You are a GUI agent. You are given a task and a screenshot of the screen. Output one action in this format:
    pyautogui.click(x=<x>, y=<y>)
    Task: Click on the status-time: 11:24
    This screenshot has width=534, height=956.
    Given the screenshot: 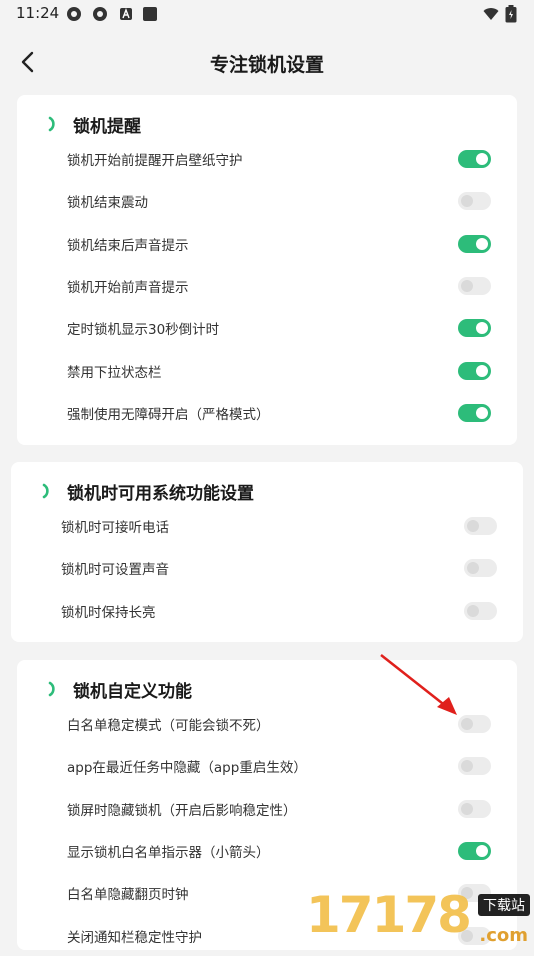 What is the action you would take?
    pyautogui.click(x=38, y=13)
    